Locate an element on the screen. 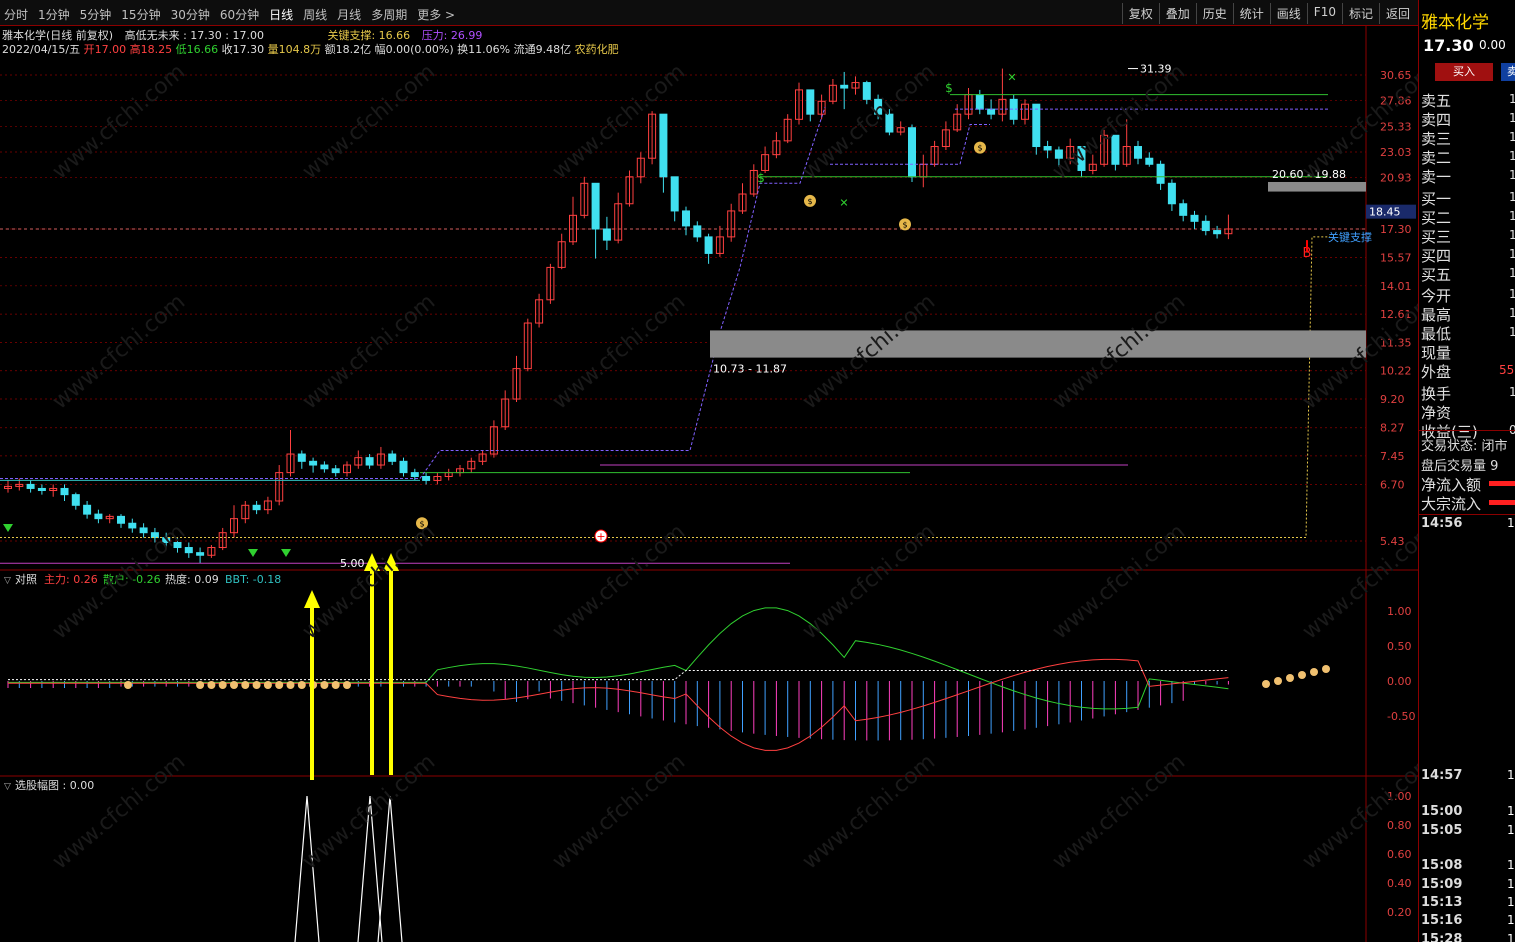 The image size is (1515, 942). period-tab: 周线 is located at coordinates (315, 14).